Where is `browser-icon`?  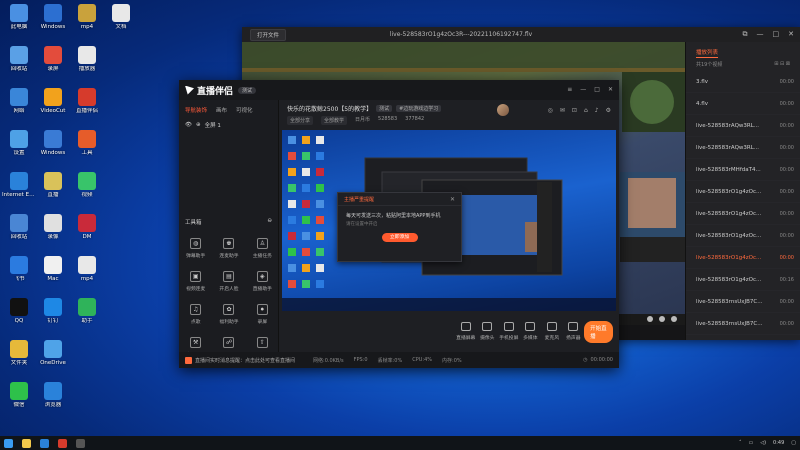
browser-icon is located at coordinates (44, 443).